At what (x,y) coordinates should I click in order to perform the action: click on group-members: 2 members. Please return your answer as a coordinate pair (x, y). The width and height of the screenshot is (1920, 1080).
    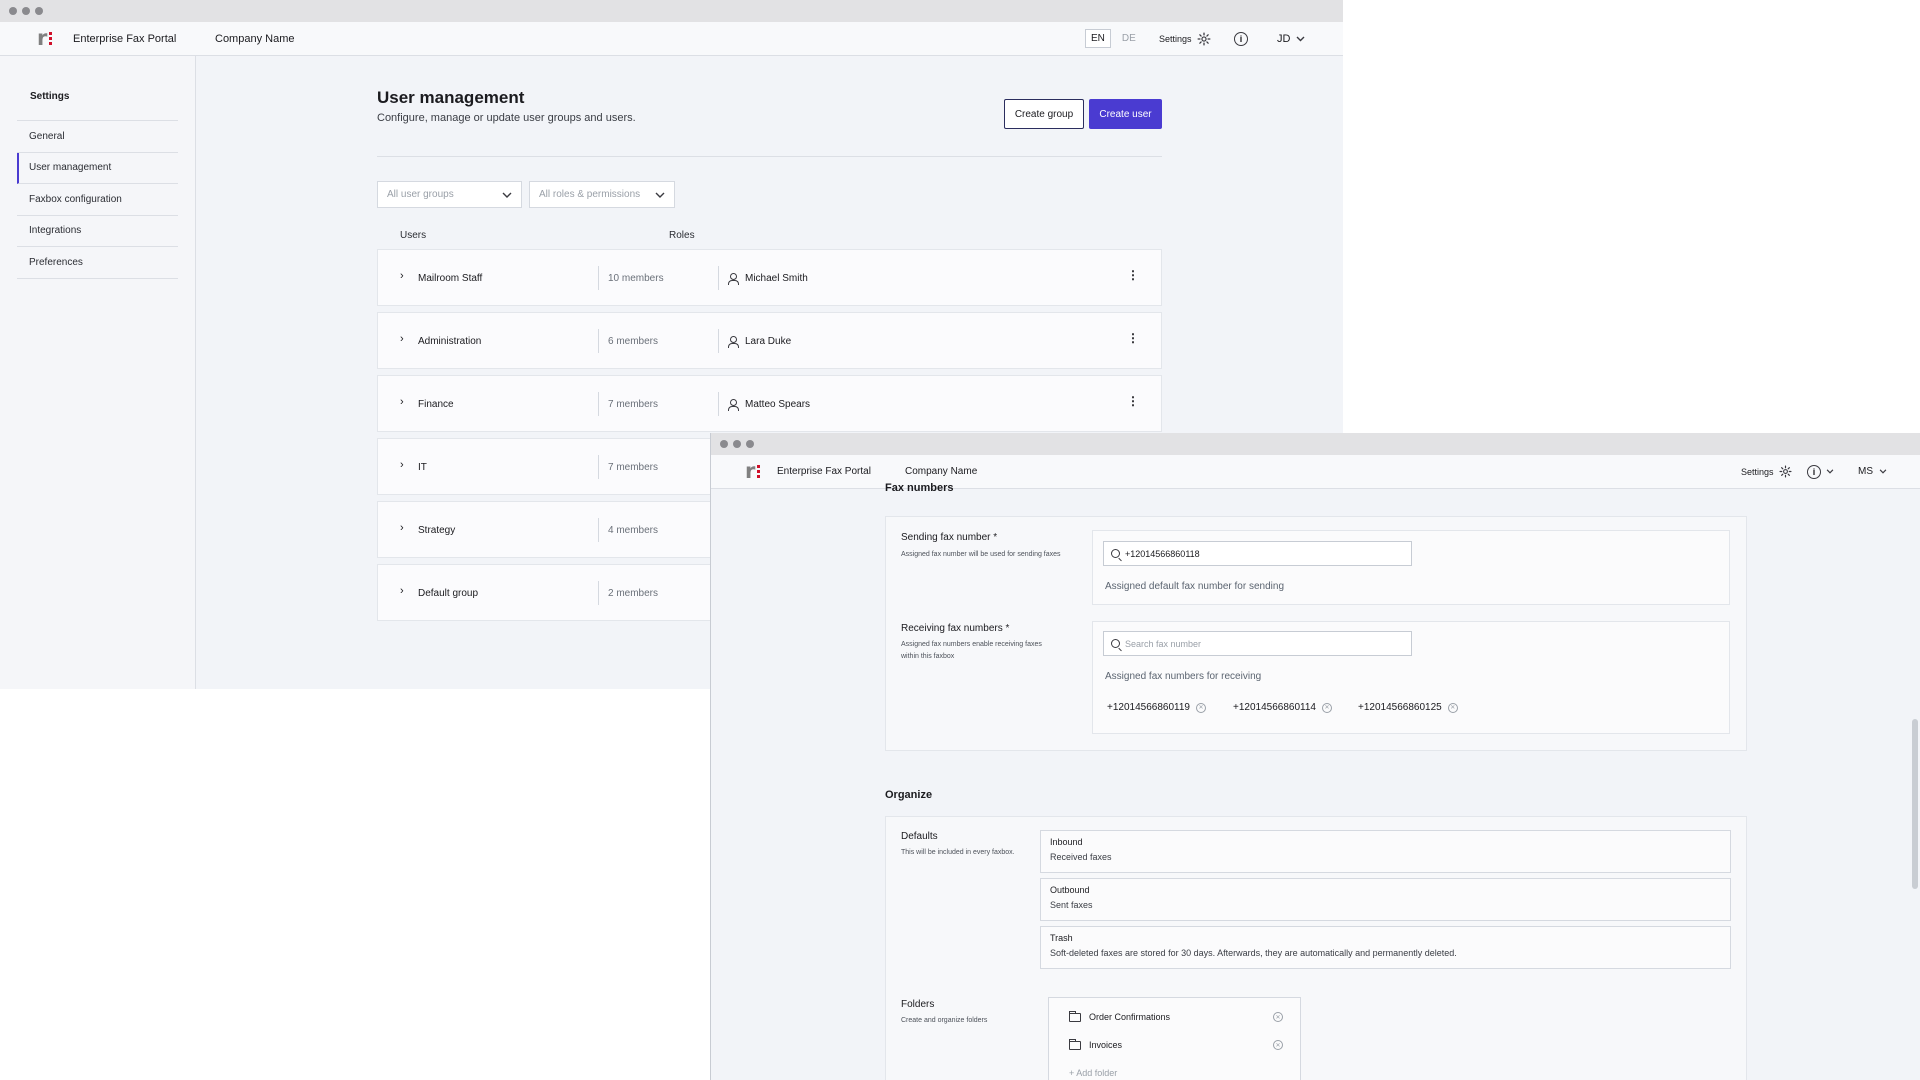
    Looking at the image, I should click on (628, 593).